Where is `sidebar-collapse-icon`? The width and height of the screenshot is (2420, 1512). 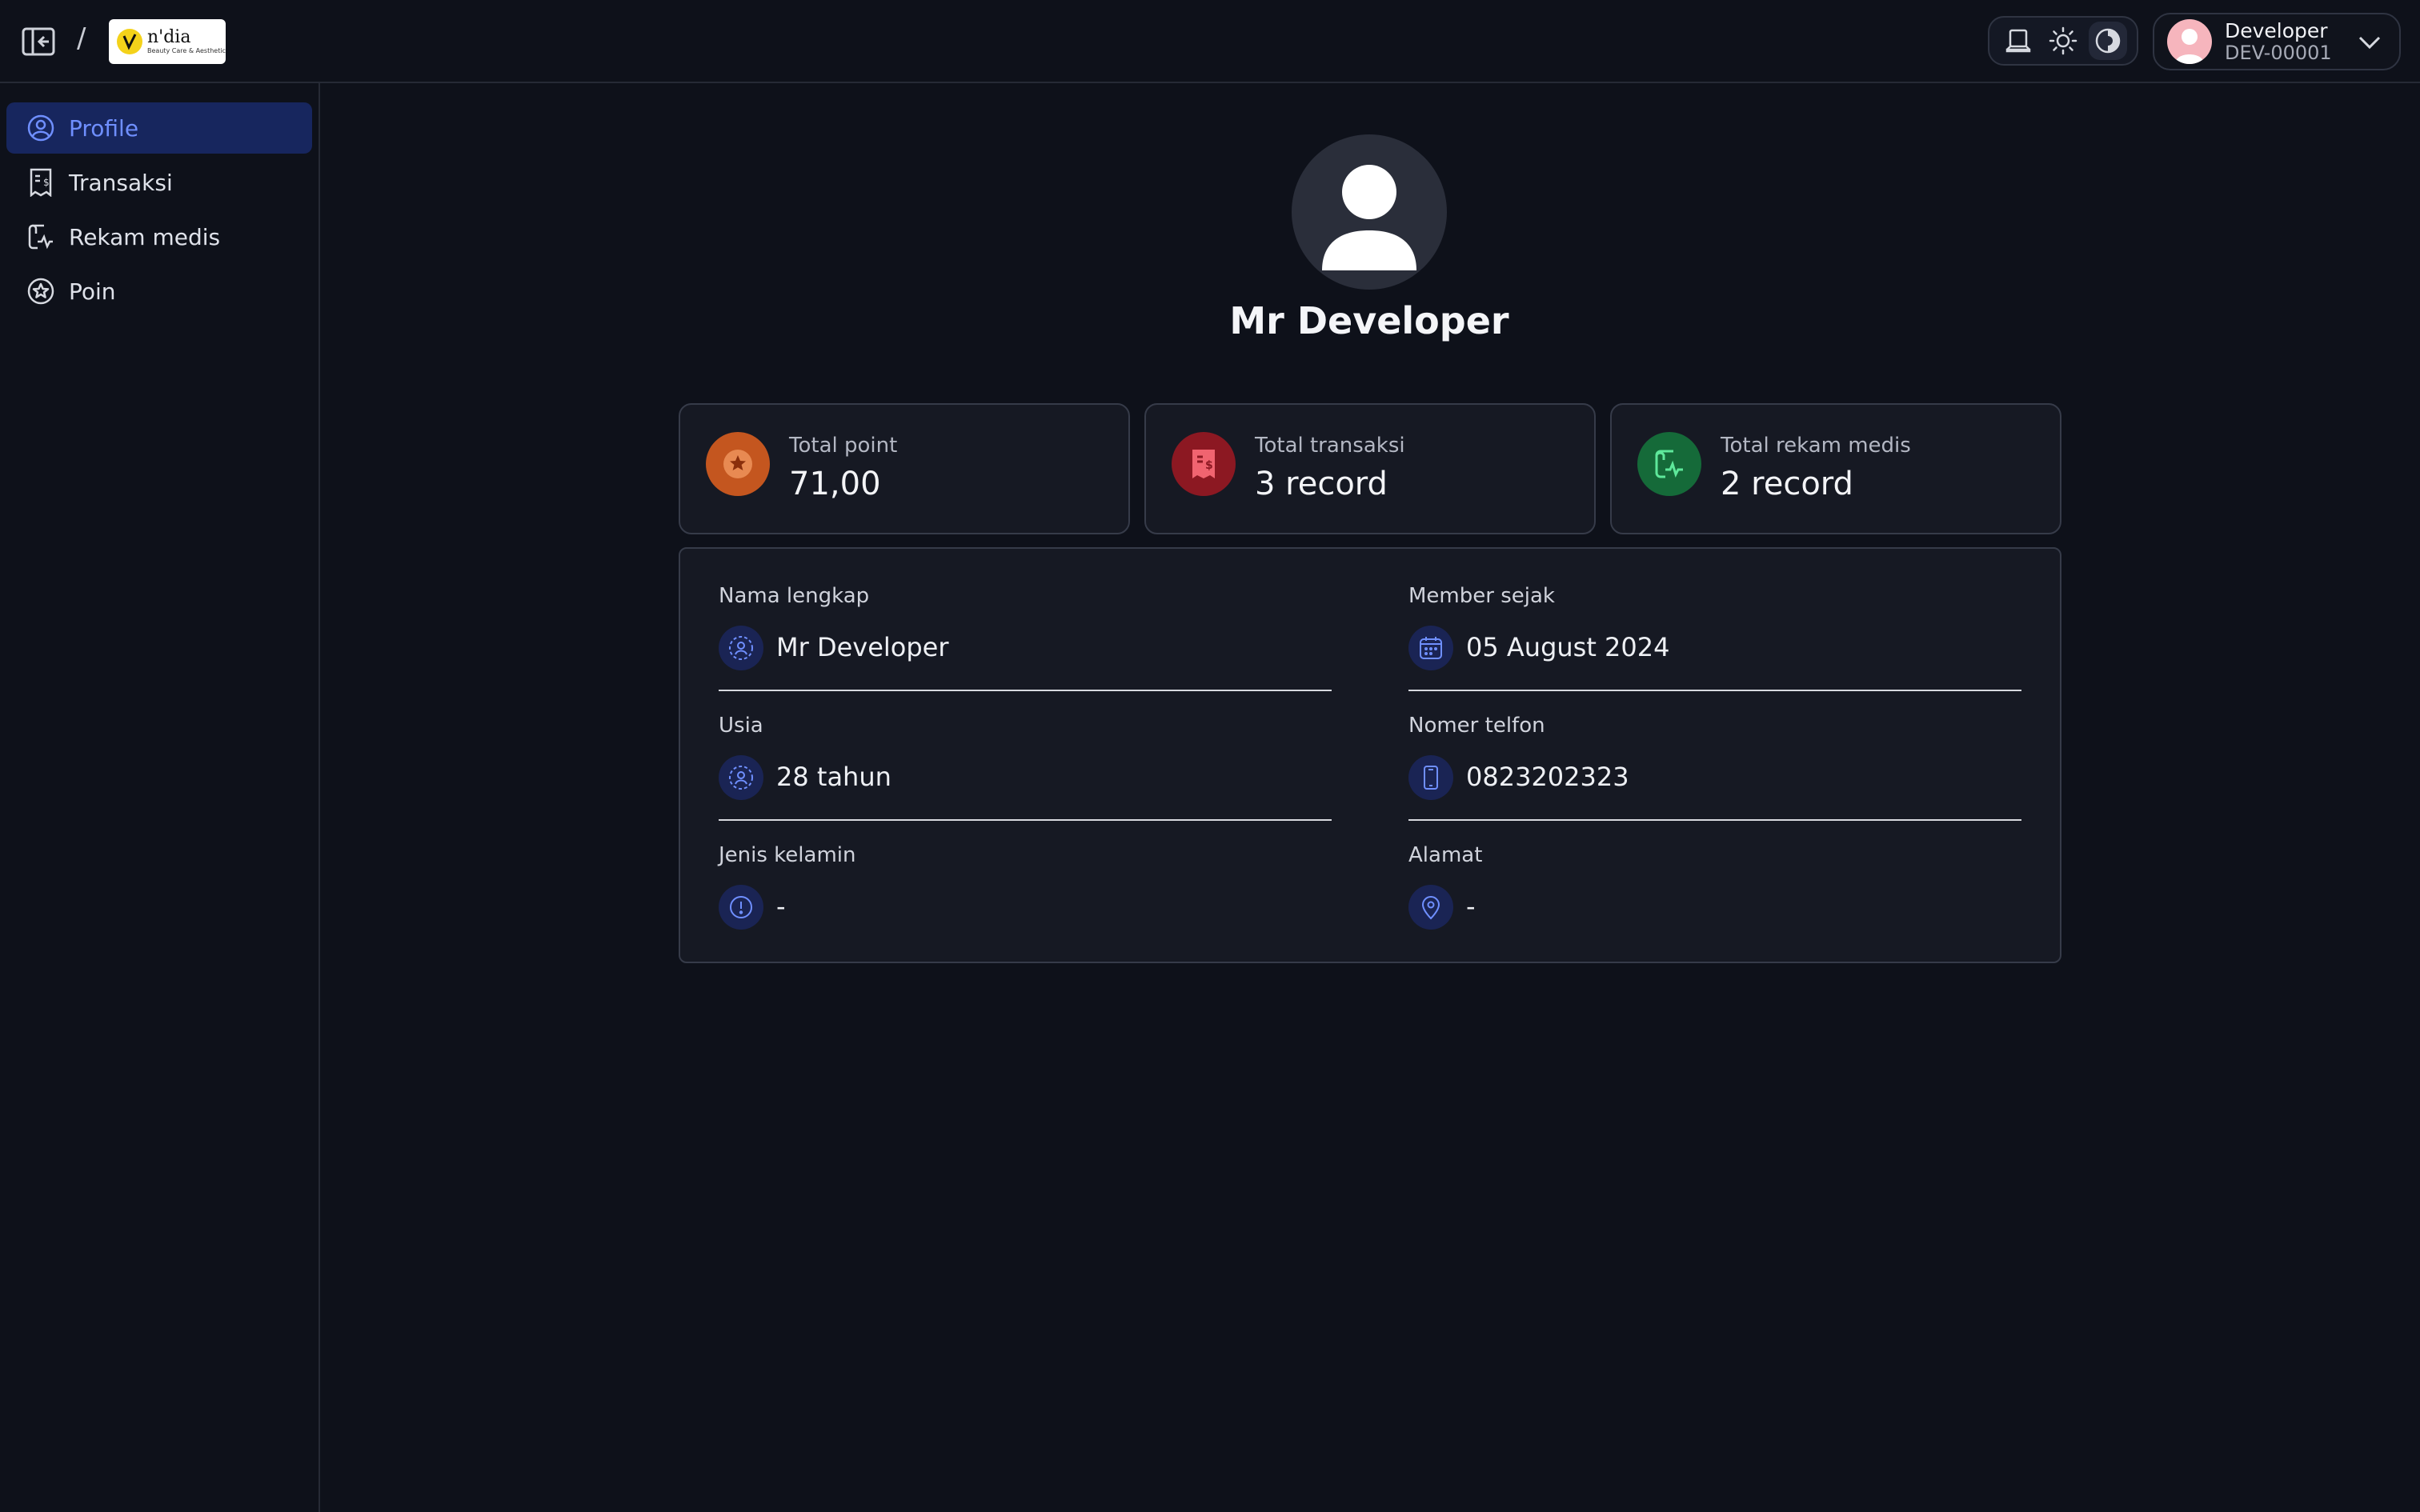 sidebar-collapse-icon is located at coordinates (38, 41).